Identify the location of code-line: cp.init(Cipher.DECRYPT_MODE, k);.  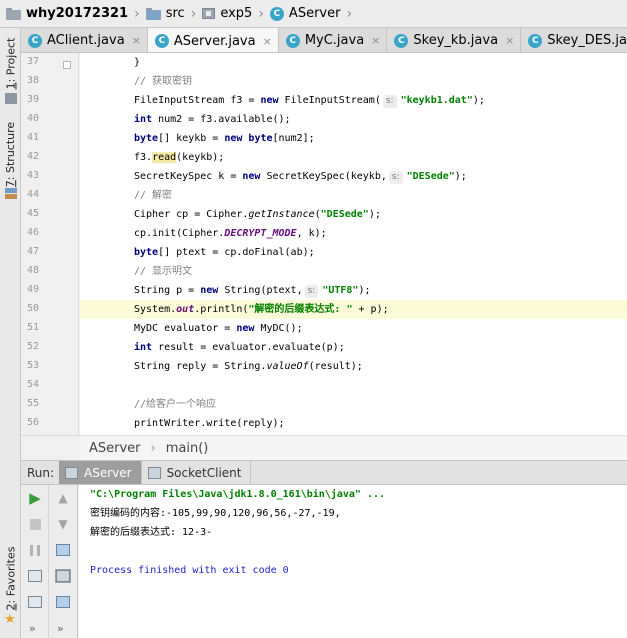
(353, 233).